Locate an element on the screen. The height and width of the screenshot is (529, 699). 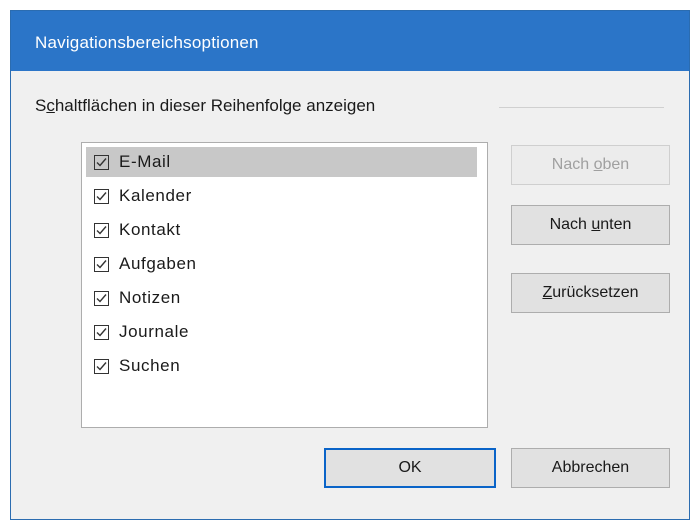
dialog-title: Navigationsbereichsoptionen is located at coordinates (147, 42).